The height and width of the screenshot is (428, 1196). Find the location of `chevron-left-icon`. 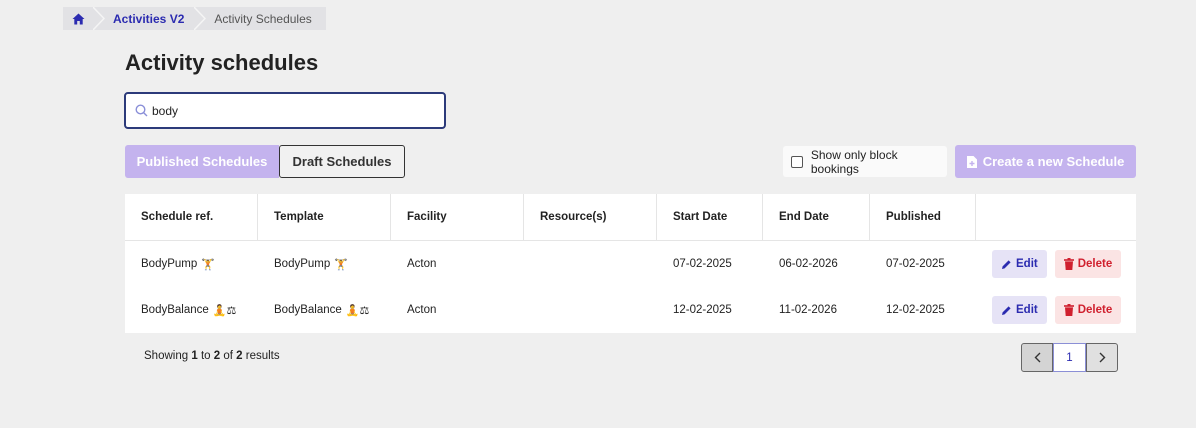

chevron-left-icon is located at coordinates (1037, 357).